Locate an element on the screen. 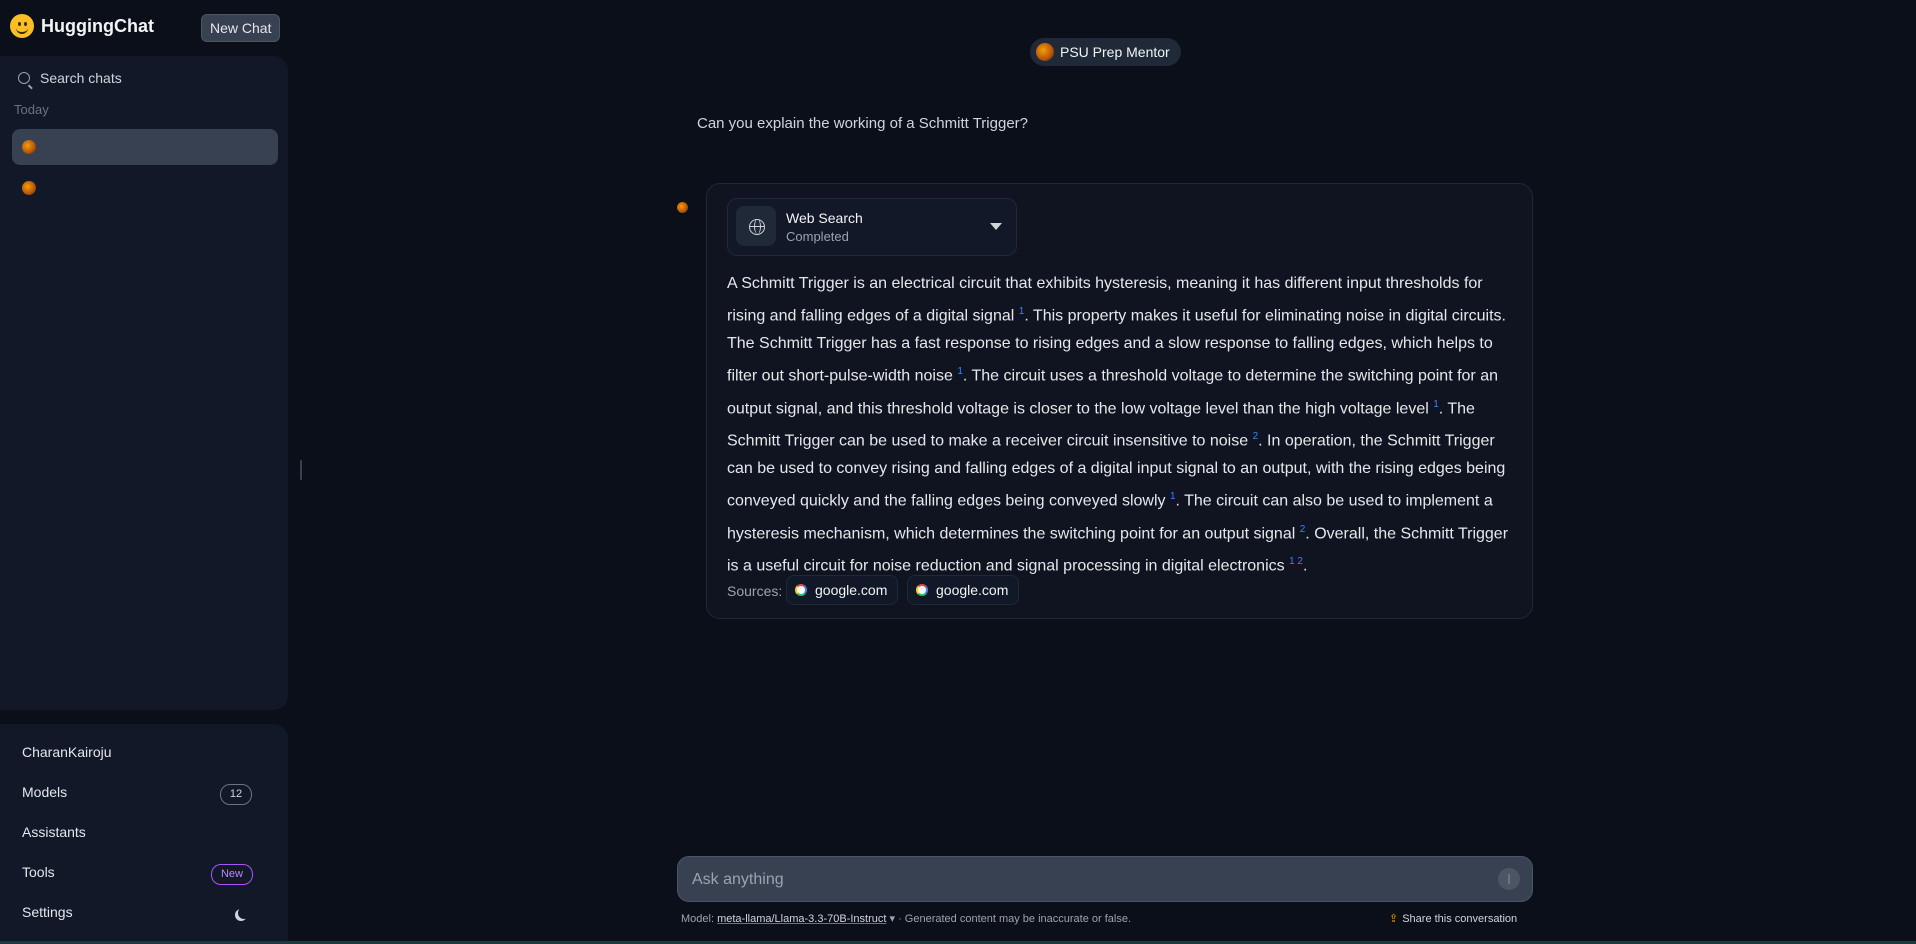 The image size is (1916, 944). assistants-link: Assistants is located at coordinates (54, 832).